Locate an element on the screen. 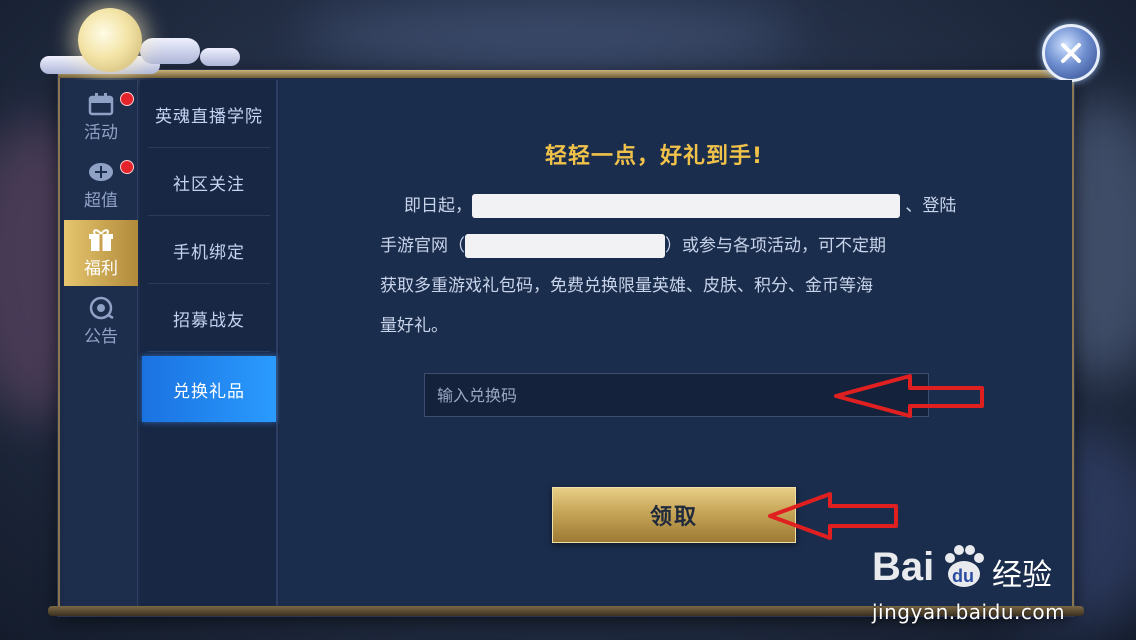  category-label: 福利 is located at coordinates (101, 268).